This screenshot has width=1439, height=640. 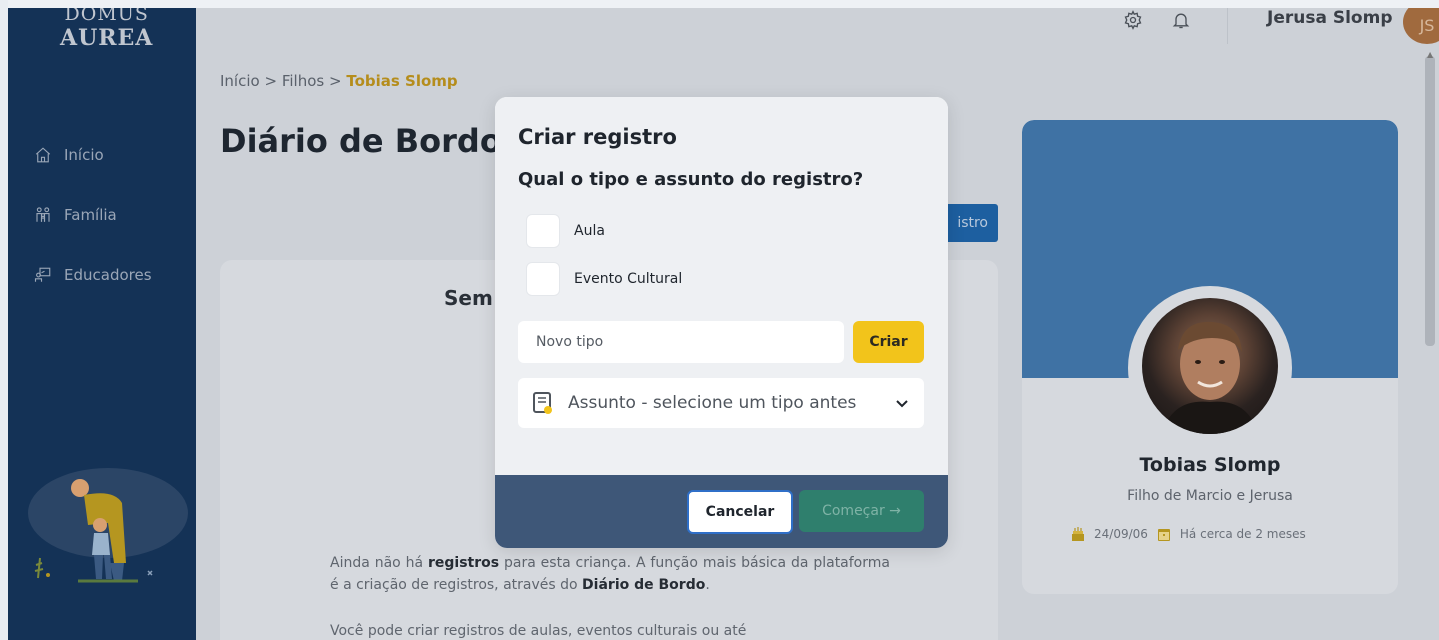 What do you see at coordinates (691, 179) in the screenshot?
I see `modal-question: Qual o tipo e assunto do registro?` at bounding box center [691, 179].